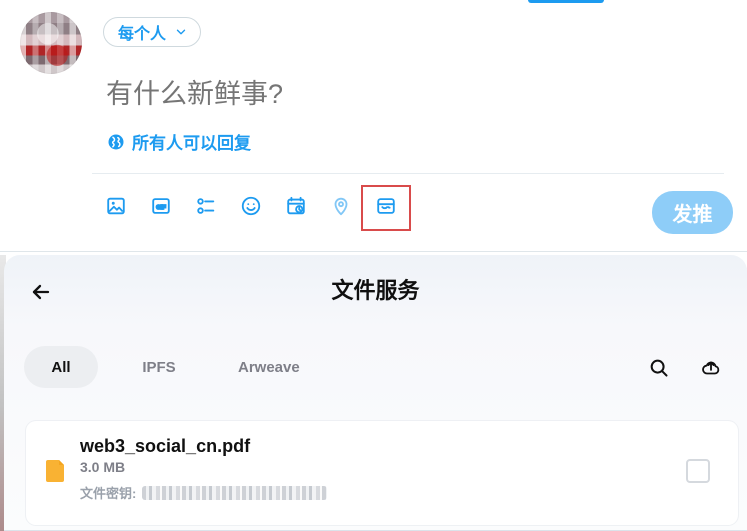  I want to click on file-tabs: All IPFS Arweave, so click(171, 367).